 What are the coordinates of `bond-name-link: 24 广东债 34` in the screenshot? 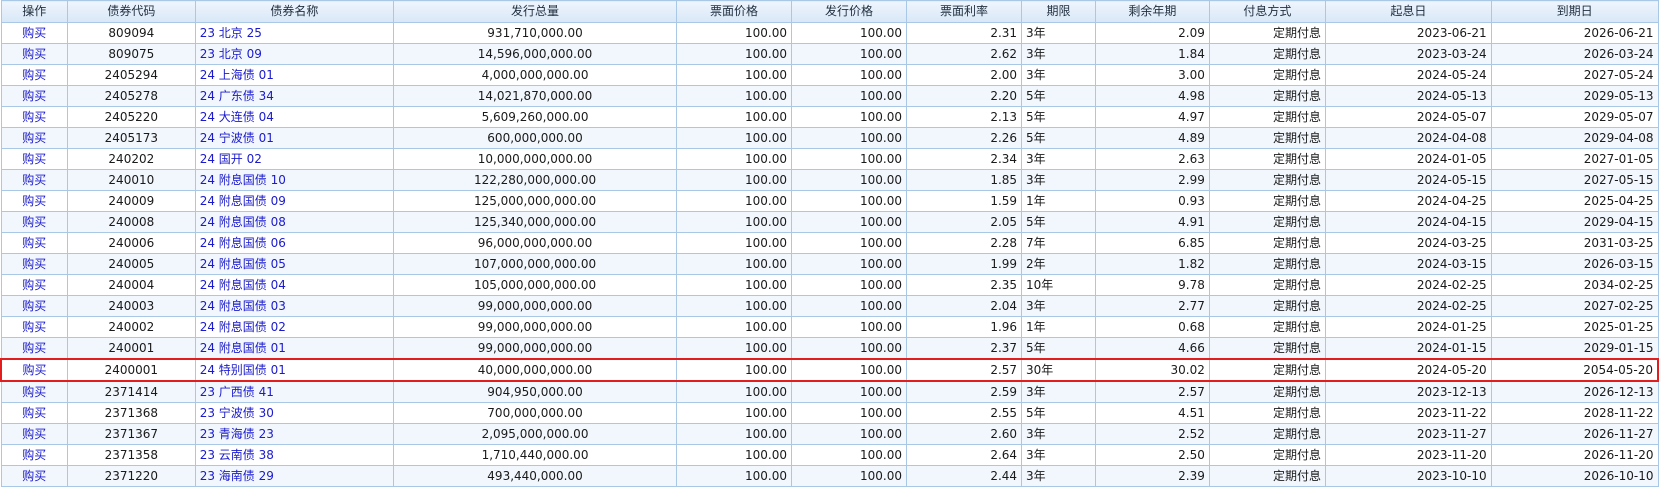 It's located at (294, 96).